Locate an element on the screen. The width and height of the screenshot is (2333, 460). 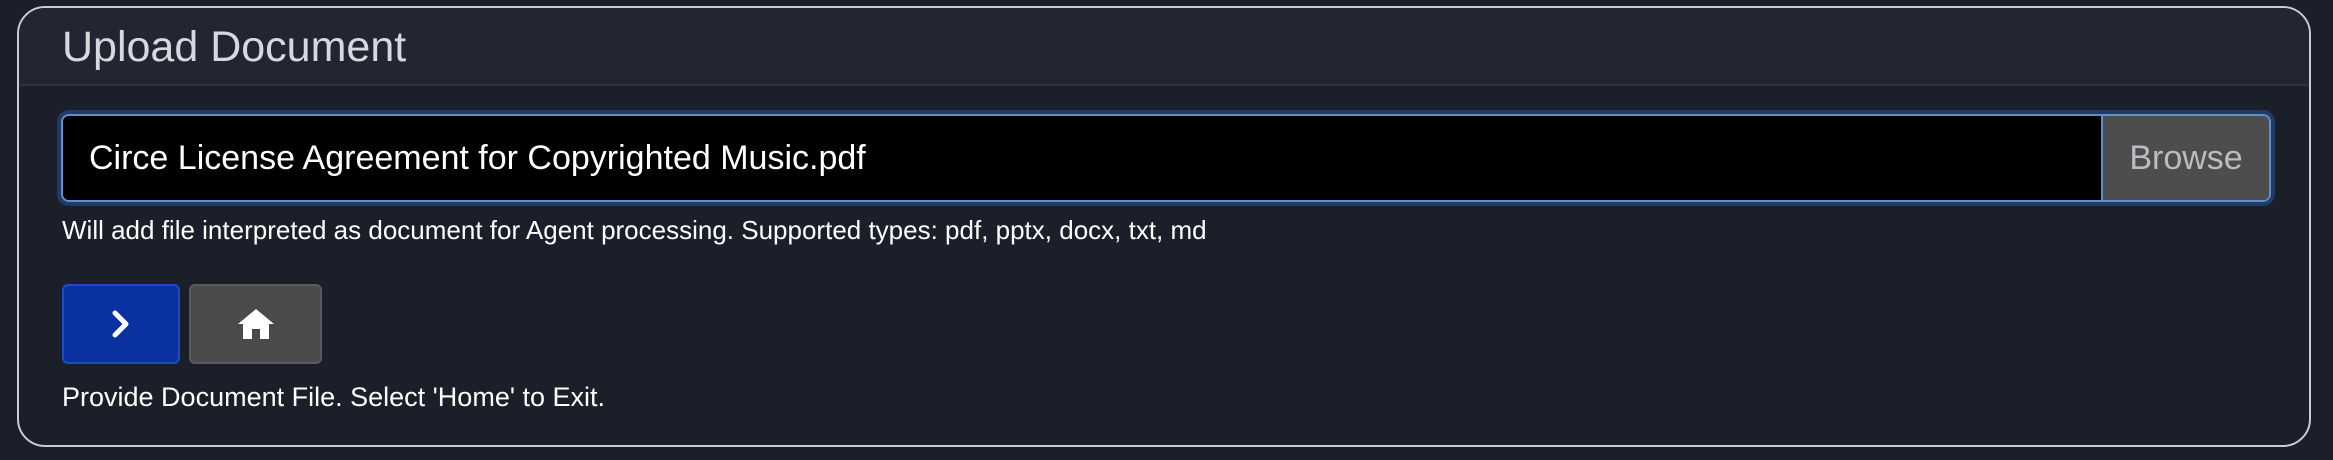
next-button is located at coordinates (121, 324).